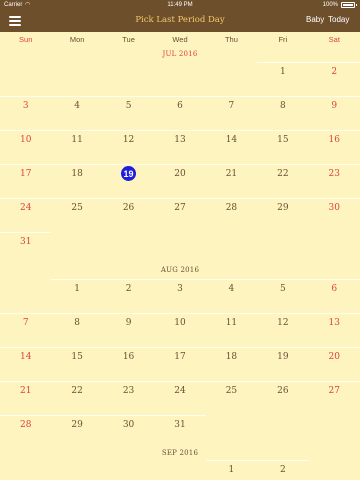 The image size is (360, 480). I want to click on battery-percent: 100%, so click(330, 5).